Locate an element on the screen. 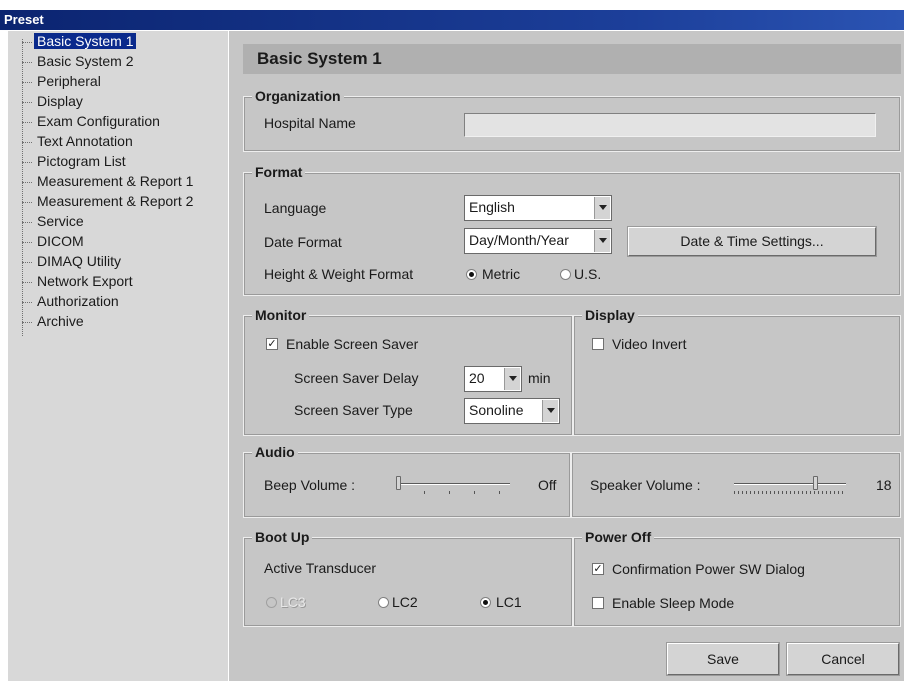  organization-title: Organization is located at coordinates (298, 96).